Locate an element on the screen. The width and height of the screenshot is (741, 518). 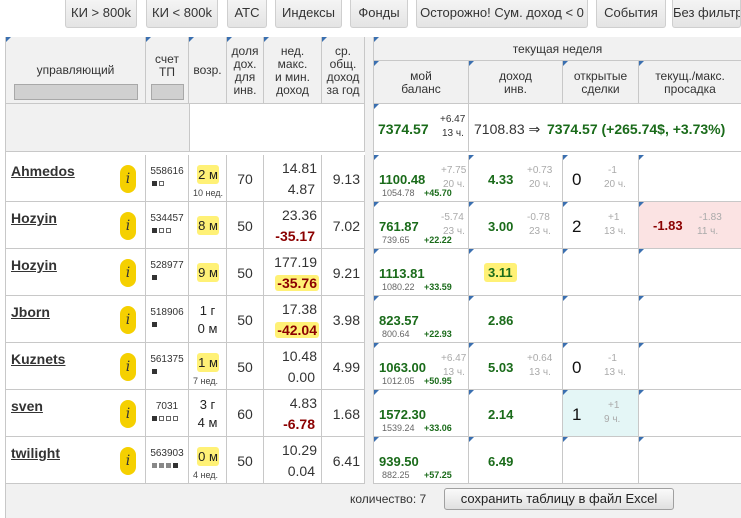
tab-7: Без фильтр is located at coordinates (706, 14).